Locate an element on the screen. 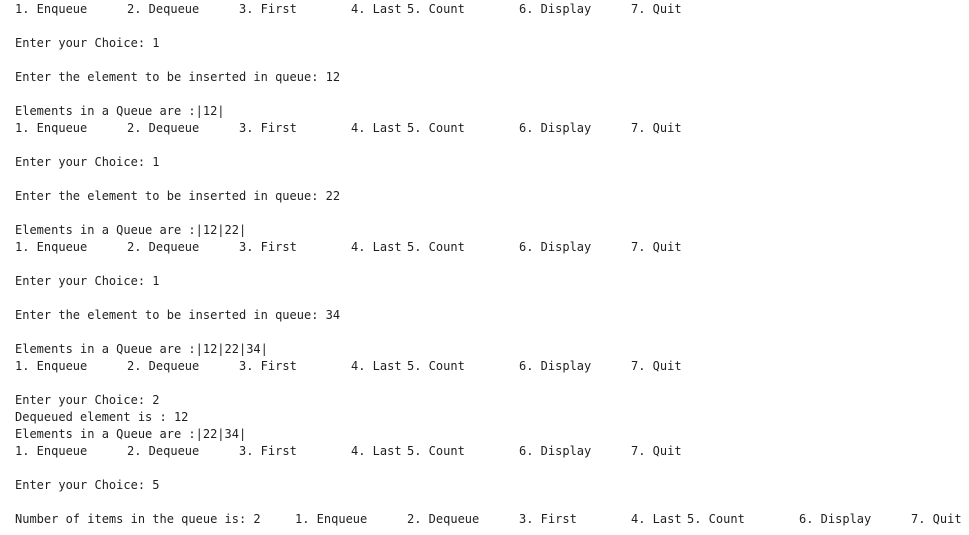 The height and width of the screenshot is (535, 969). console-line: Elements in a Queue are :|12| is located at coordinates (120, 111).